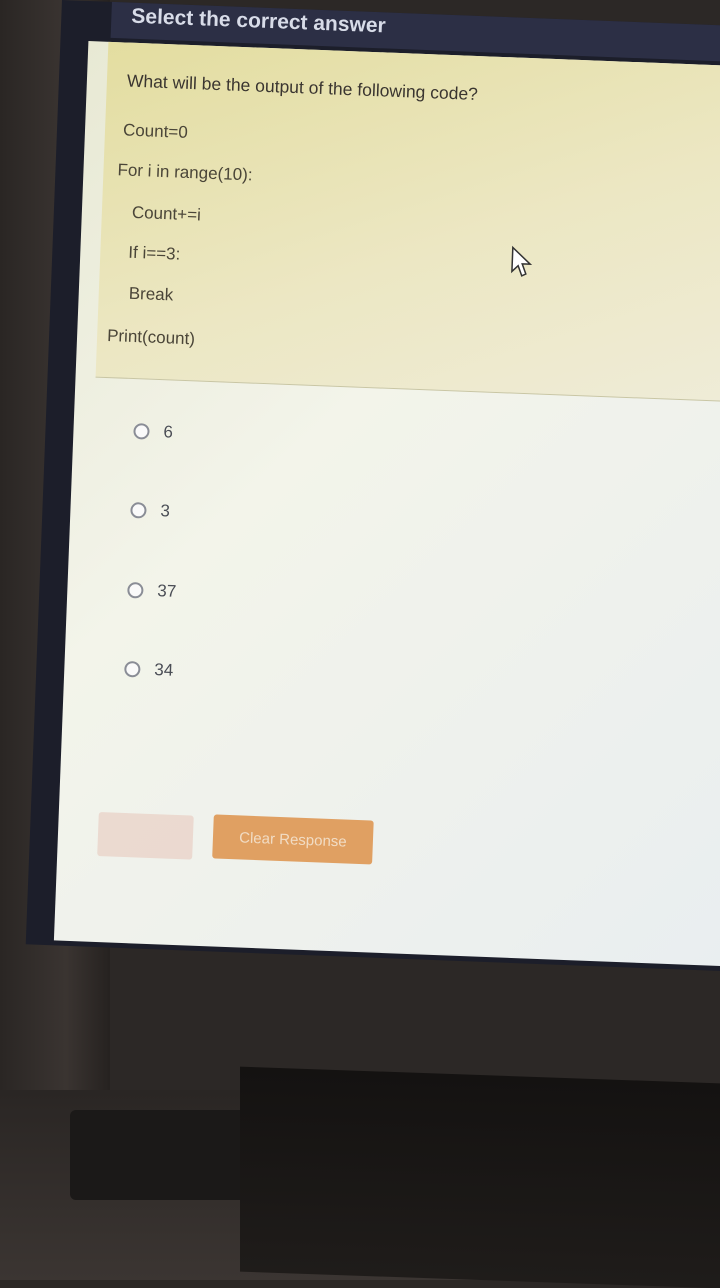 This screenshot has width=720, height=1288. Describe the element at coordinates (168, 432) in the screenshot. I see `option-label: 6` at that location.